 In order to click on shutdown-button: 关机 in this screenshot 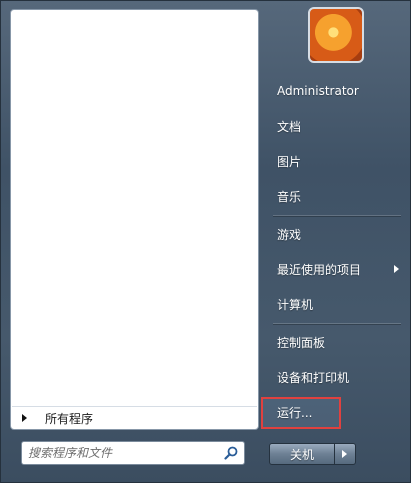, I will do `click(302, 454)`.